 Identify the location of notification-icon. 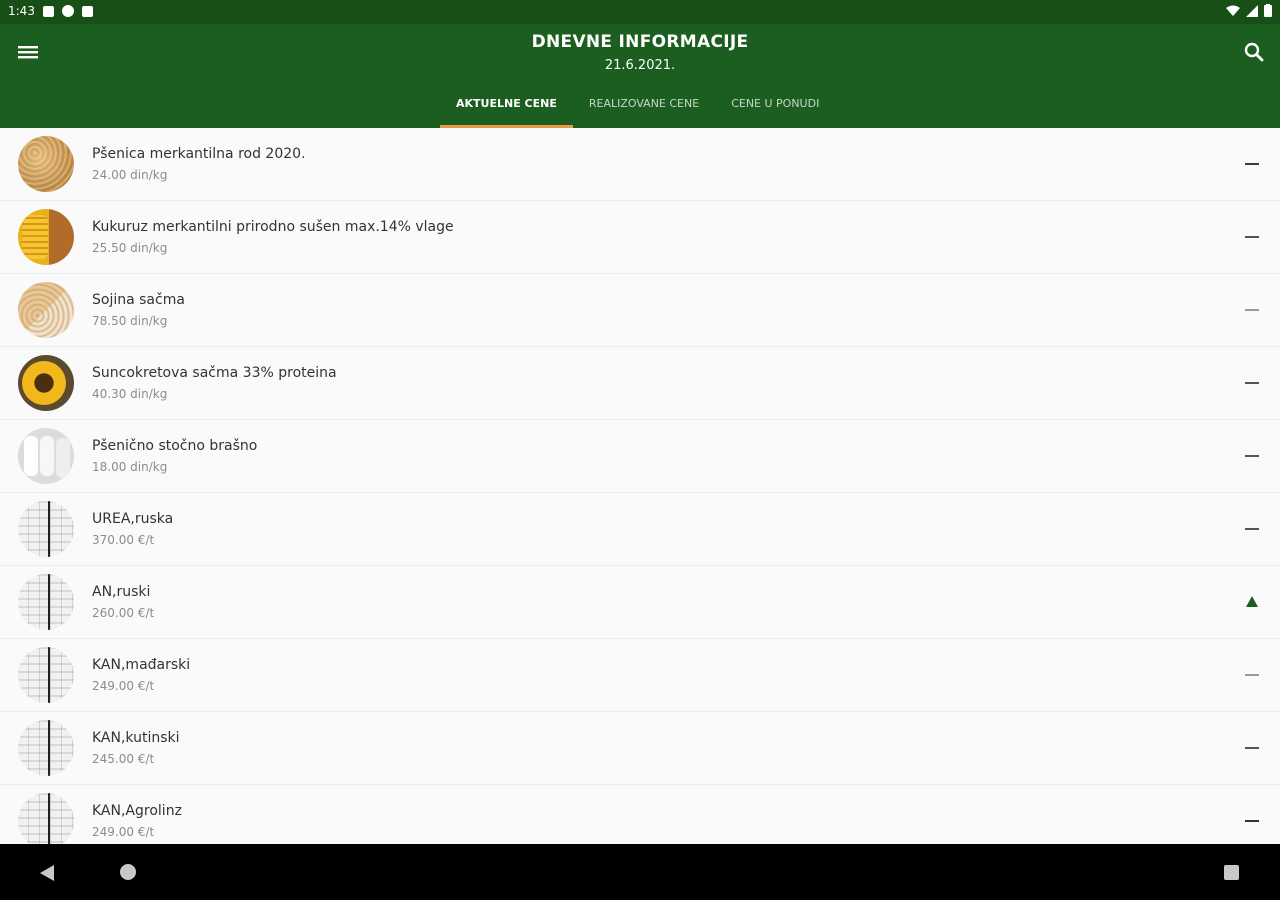
(48, 11).